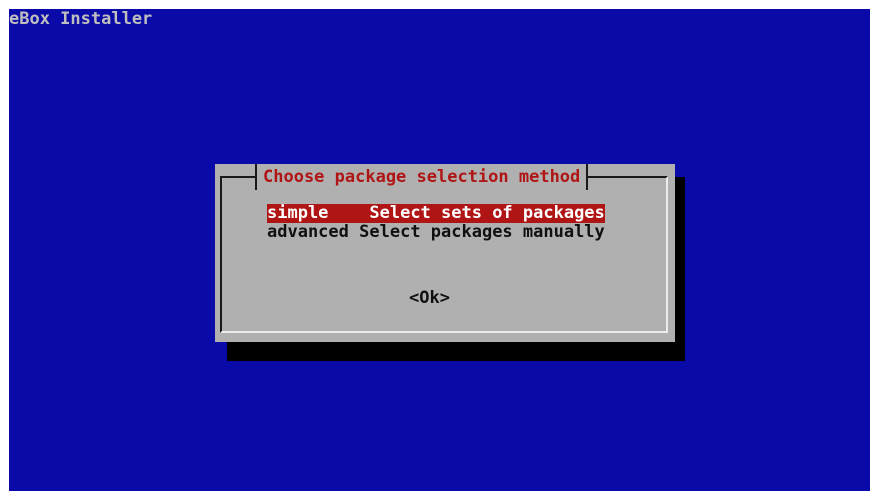 The image size is (870, 491). I want to click on menu-item-tag: advanced, so click(308, 232).